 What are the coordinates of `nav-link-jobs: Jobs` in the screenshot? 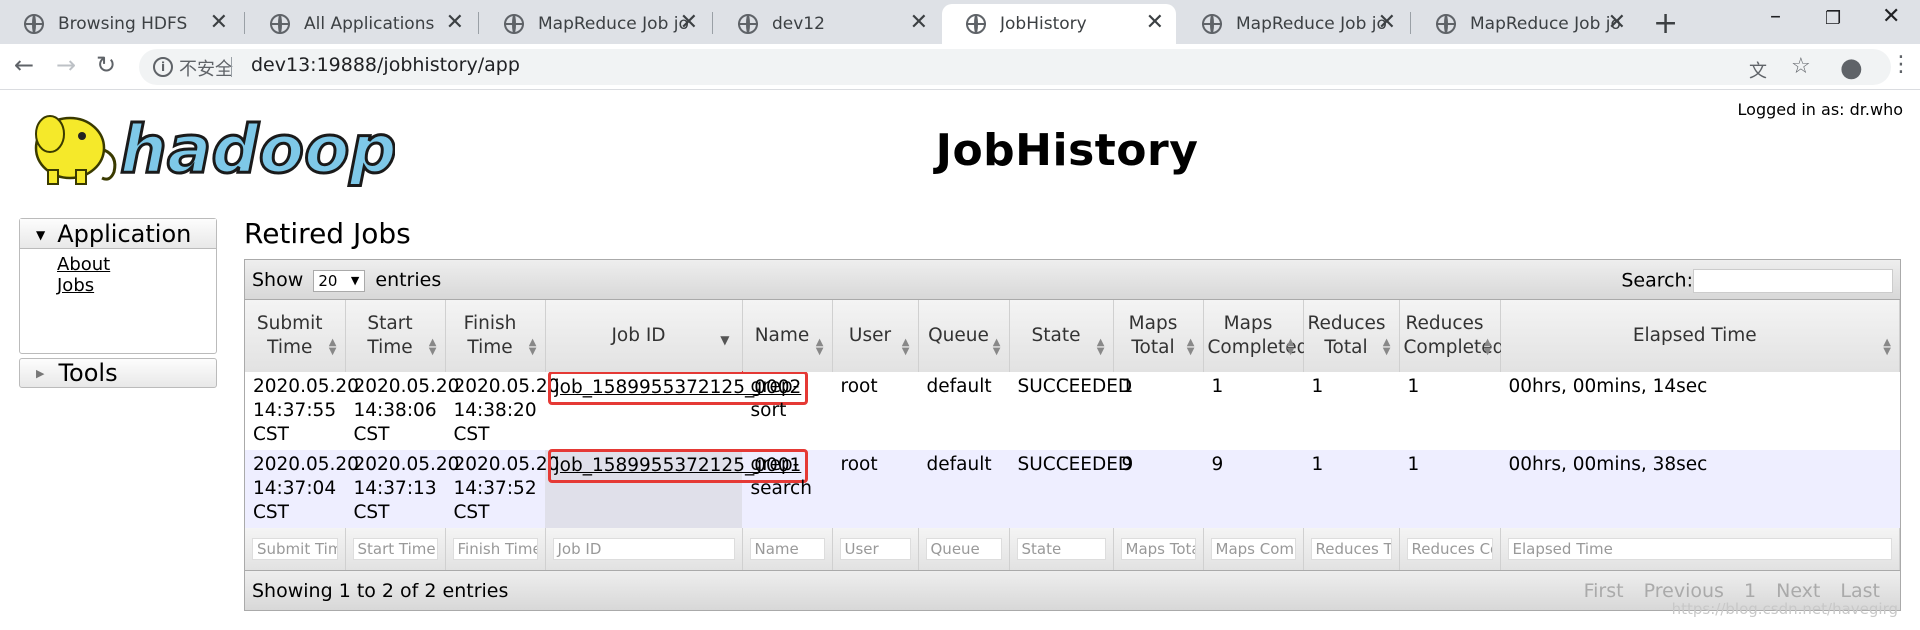 It's located at (118, 285).